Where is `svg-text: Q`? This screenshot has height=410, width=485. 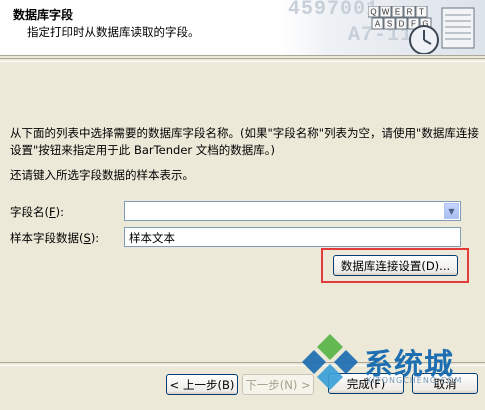
svg-text: Q is located at coordinates (373, 12).